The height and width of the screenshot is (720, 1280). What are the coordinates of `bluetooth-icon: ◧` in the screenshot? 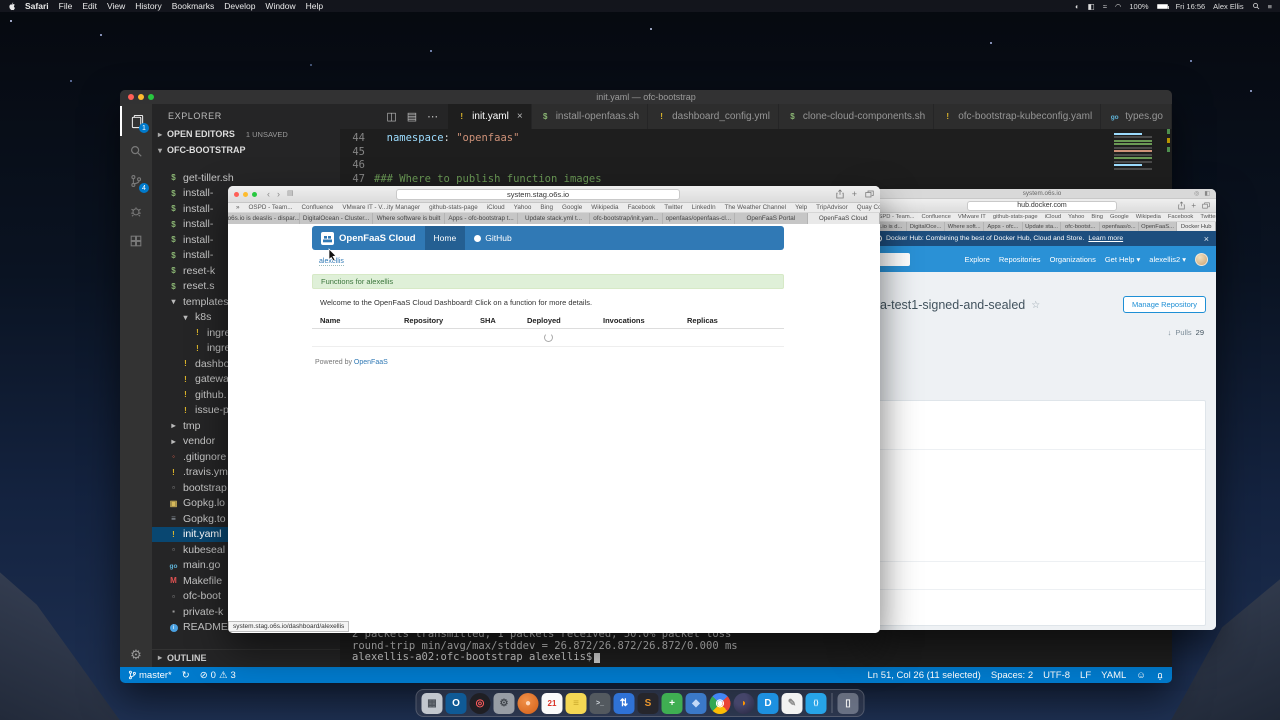 It's located at (1091, 6).